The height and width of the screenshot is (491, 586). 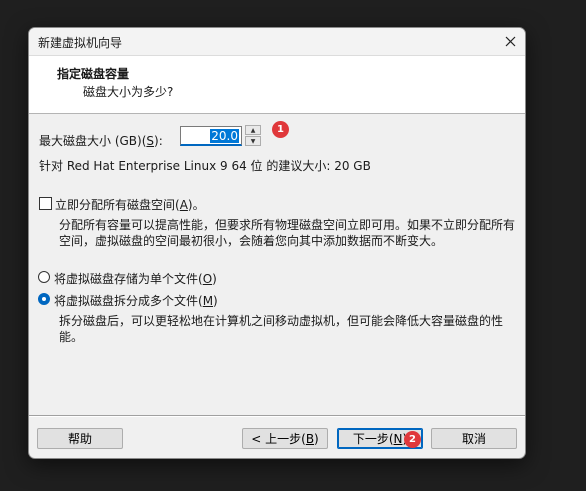 I want to click on close-icon, so click(x=510, y=41).